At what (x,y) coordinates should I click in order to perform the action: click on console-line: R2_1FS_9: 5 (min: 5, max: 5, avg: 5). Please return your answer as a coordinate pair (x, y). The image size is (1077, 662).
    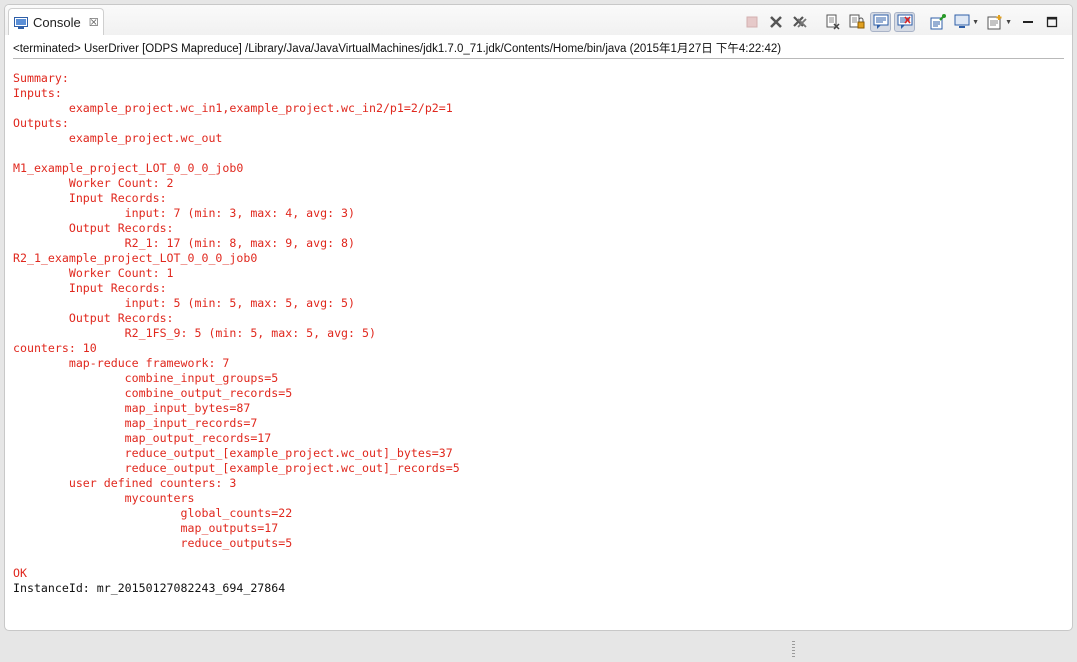
    Looking at the image, I should click on (194, 333).